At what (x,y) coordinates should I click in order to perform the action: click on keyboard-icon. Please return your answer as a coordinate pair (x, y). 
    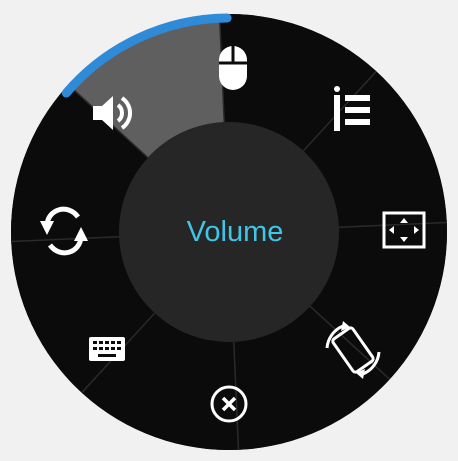
    Looking at the image, I should click on (107, 349).